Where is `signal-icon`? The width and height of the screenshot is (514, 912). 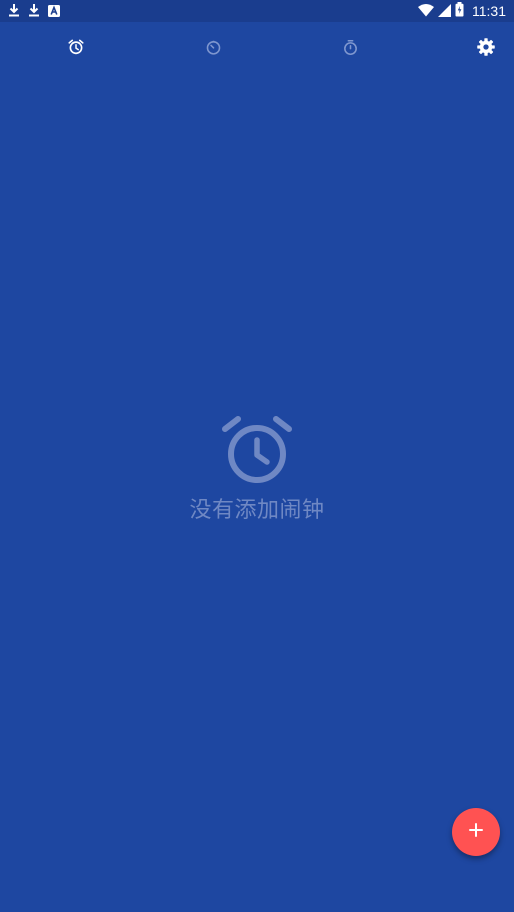 signal-icon is located at coordinates (444, 11).